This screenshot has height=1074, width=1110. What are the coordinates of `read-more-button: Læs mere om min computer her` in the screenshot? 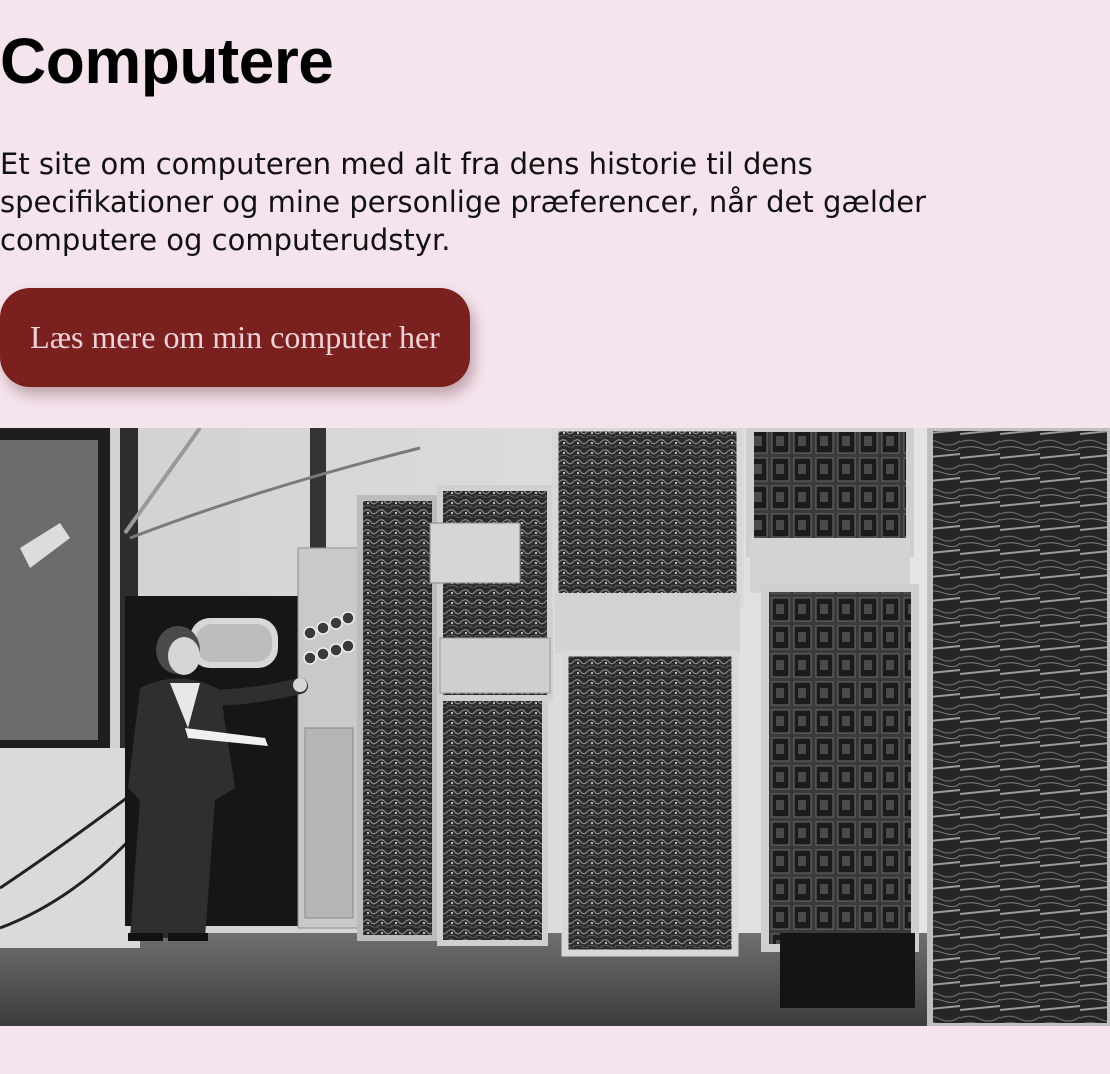 It's located at (235, 337).